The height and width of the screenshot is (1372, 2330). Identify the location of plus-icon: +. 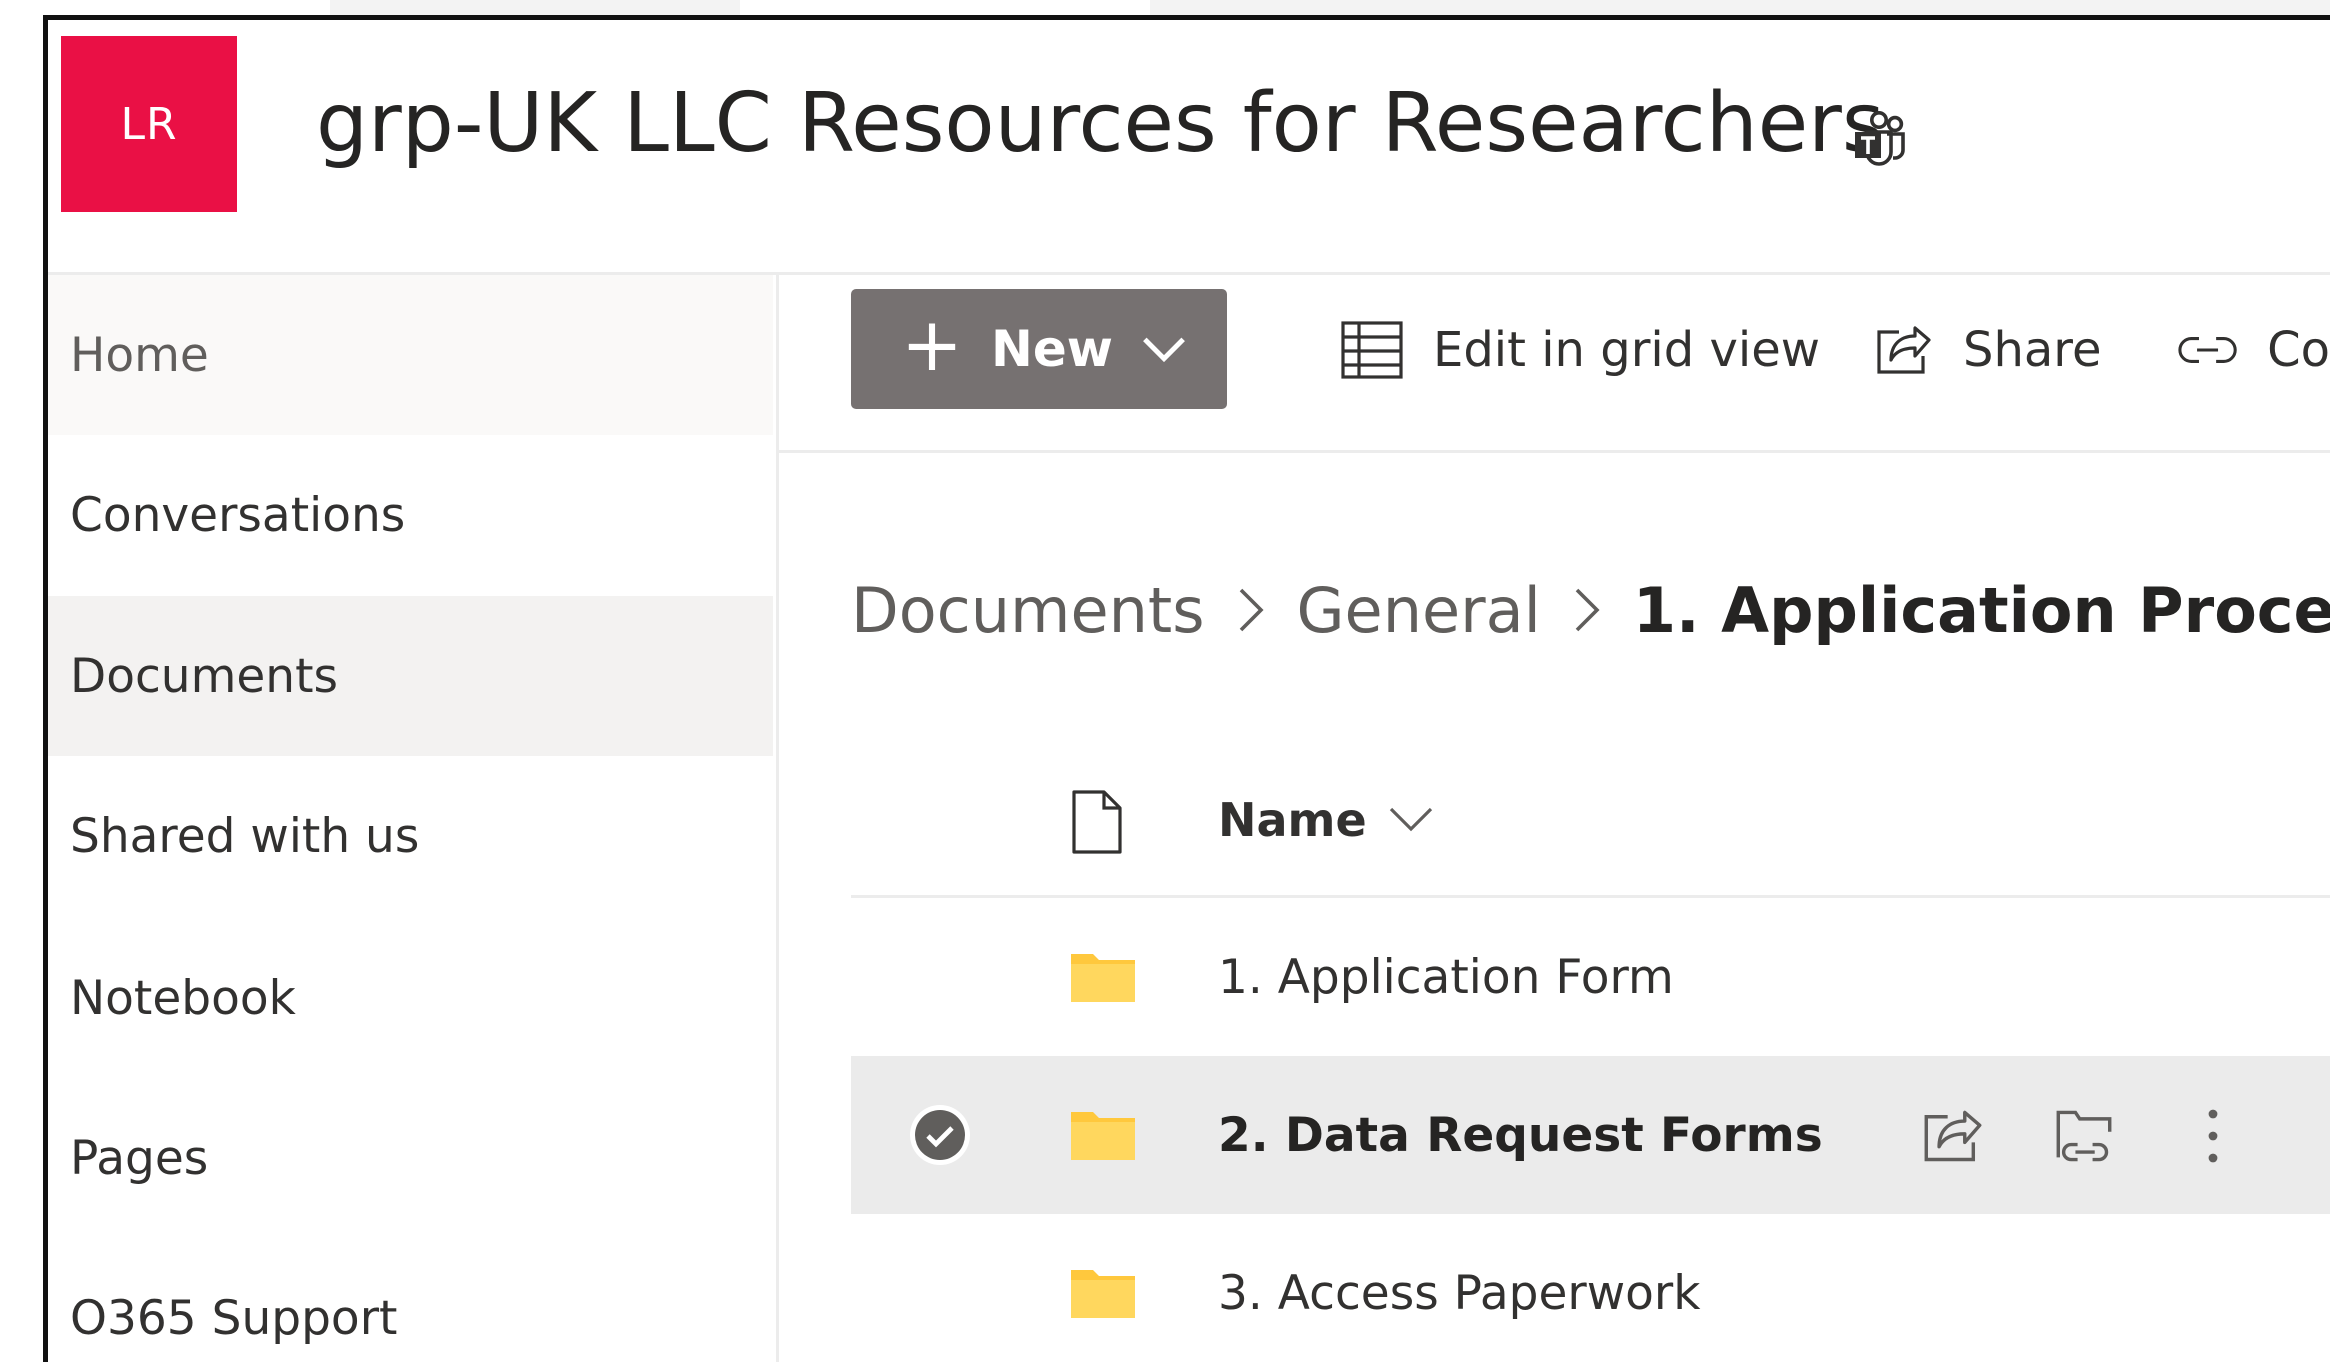
(932, 345).